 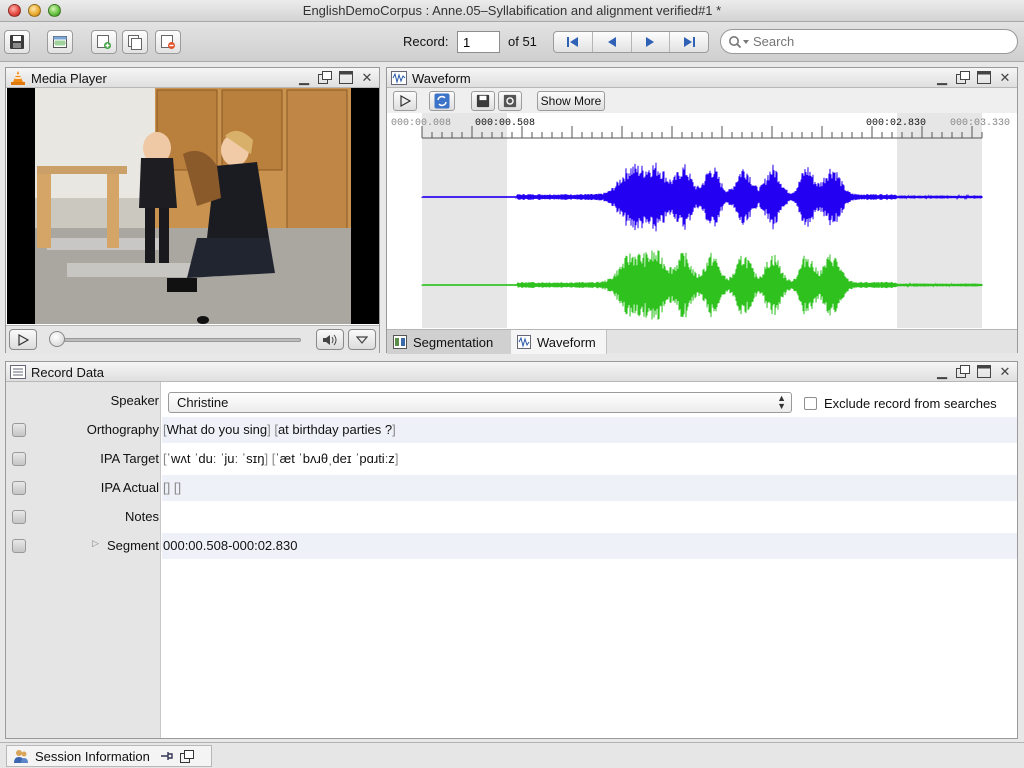 What do you see at coordinates (880, 41) in the screenshot?
I see `search-input` at bounding box center [880, 41].